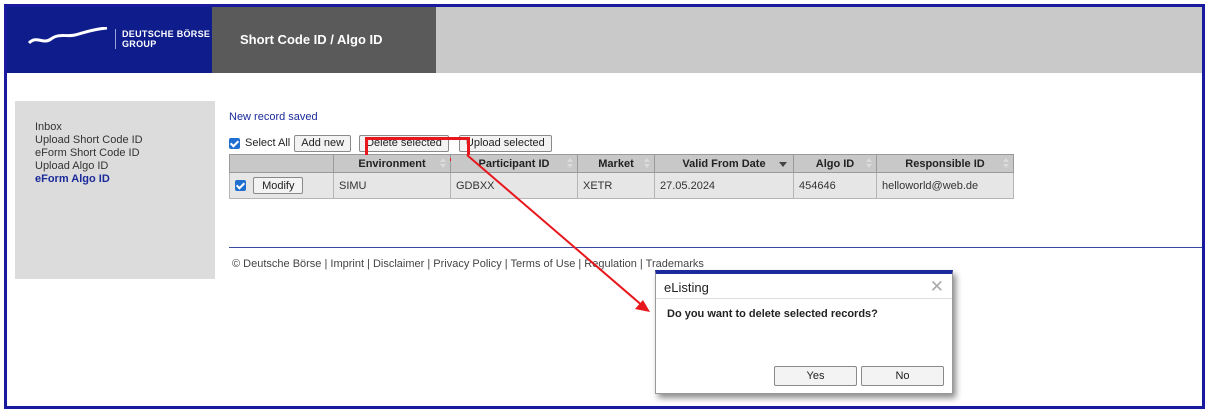 This screenshot has width=1212, height=416. I want to click on no-button: No, so click(902, 376).